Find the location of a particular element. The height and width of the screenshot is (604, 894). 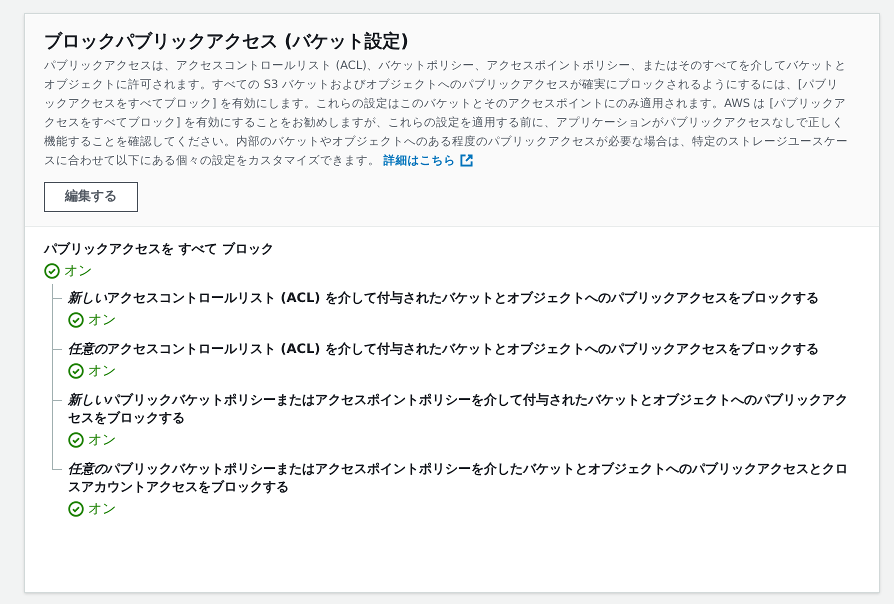

setting-label: 新しいパブリックバケットポリシーまたはアクセスポイントポリシーを介して付与されたバケットとオブジェクトへのパブリックアクセスをブロックする is located at coordinates (458, 410).